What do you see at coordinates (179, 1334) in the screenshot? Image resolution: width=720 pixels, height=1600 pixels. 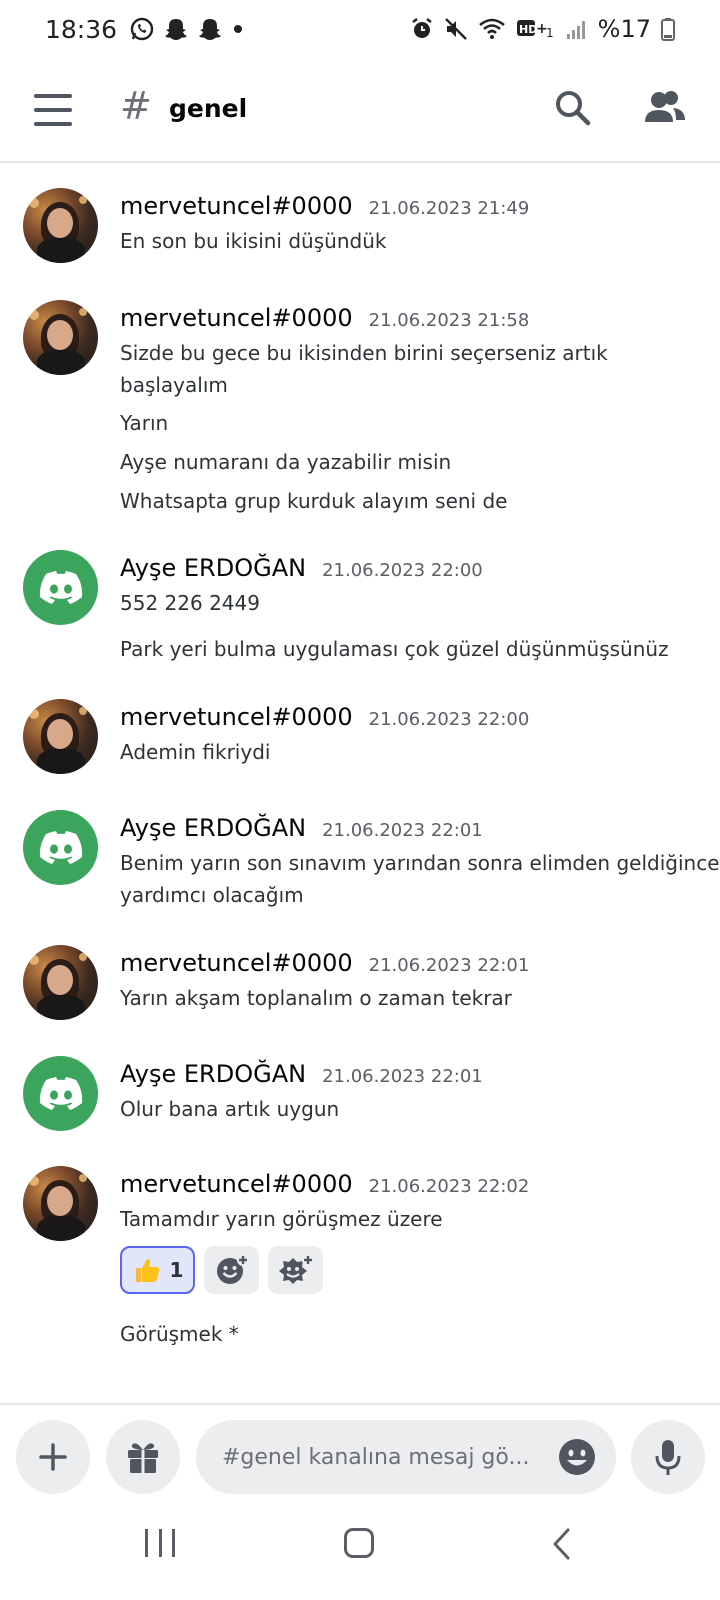 I see `message-text: Görüşmek *` at bounding box center [179, 1334].